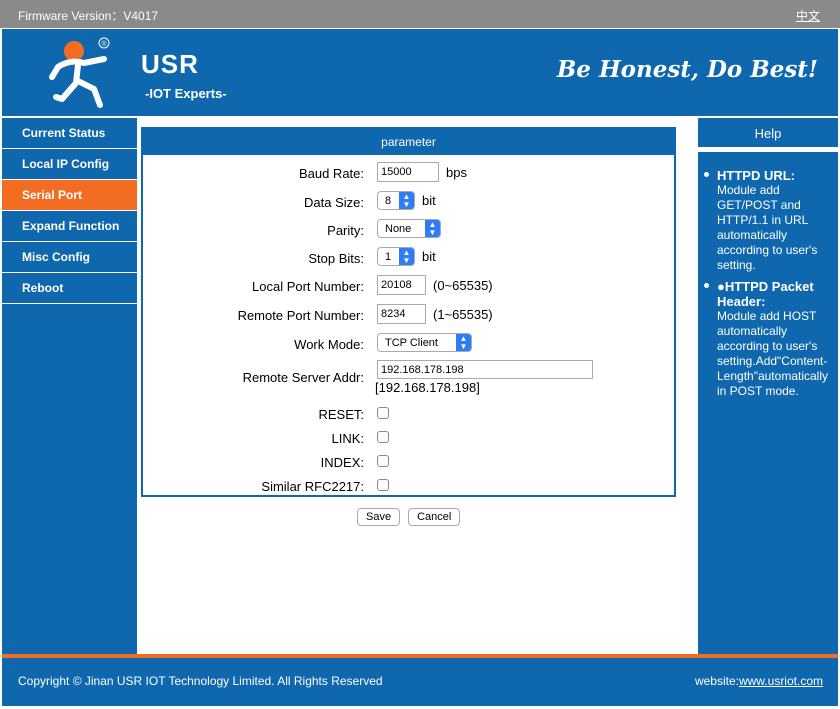 This screenshot has height=709, width=840. What do you see at coordinates (342, 462) in the screenshot?
I see `index-label: INDEX:` at bounding box center [342, 462].